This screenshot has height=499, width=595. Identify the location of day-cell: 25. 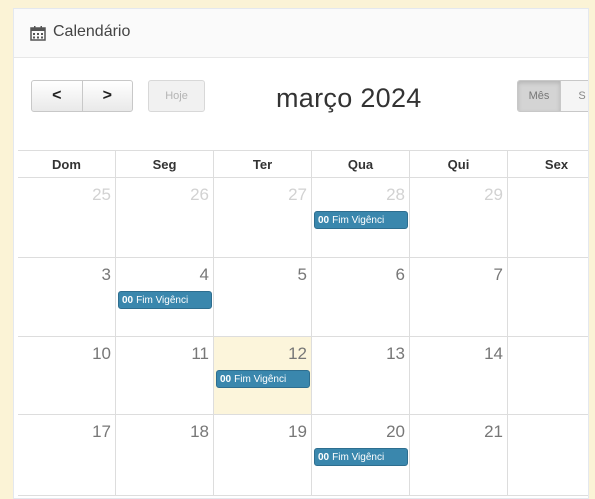
(67, 217).